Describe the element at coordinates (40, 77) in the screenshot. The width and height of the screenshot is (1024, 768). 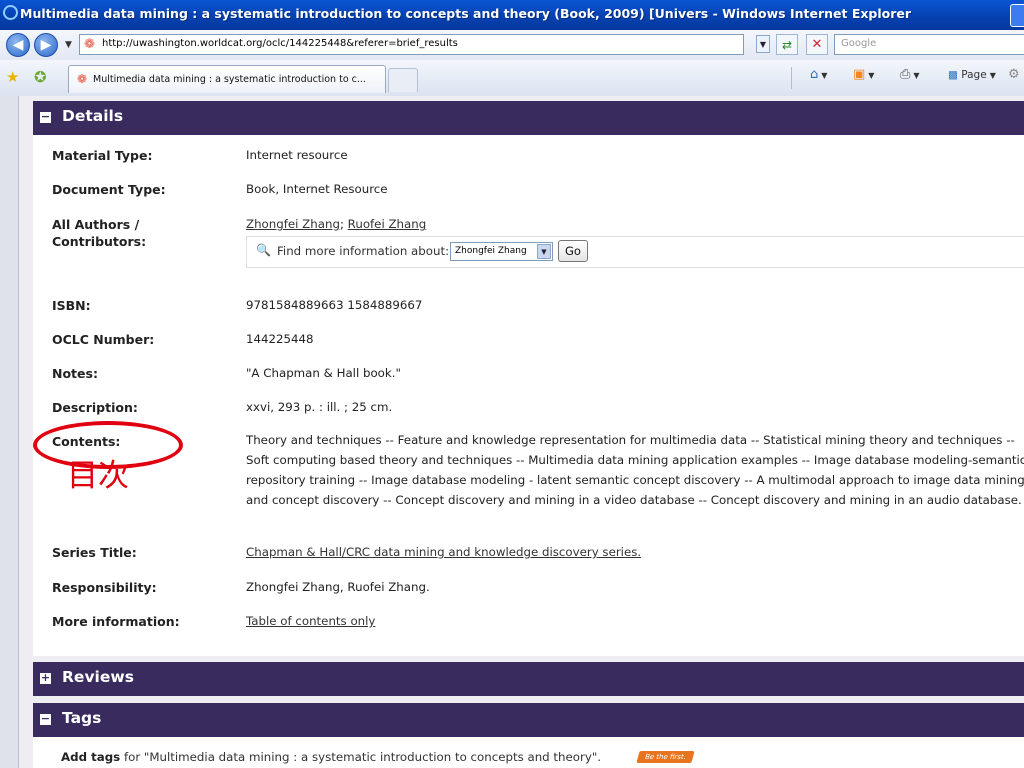
I see `add-favorites-icon: ✪` at that location.